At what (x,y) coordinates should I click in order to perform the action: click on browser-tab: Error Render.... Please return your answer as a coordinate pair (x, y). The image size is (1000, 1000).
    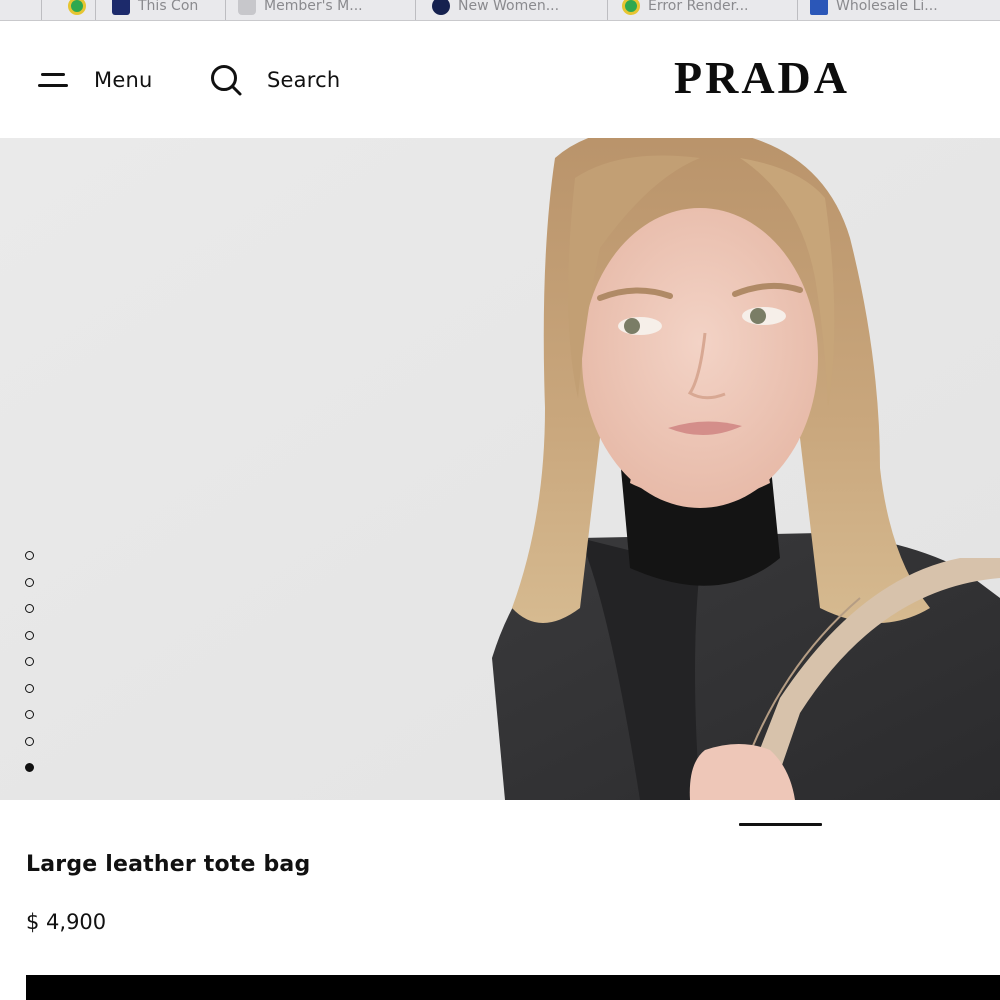
    Looking at the image, I should click on (703, 10).